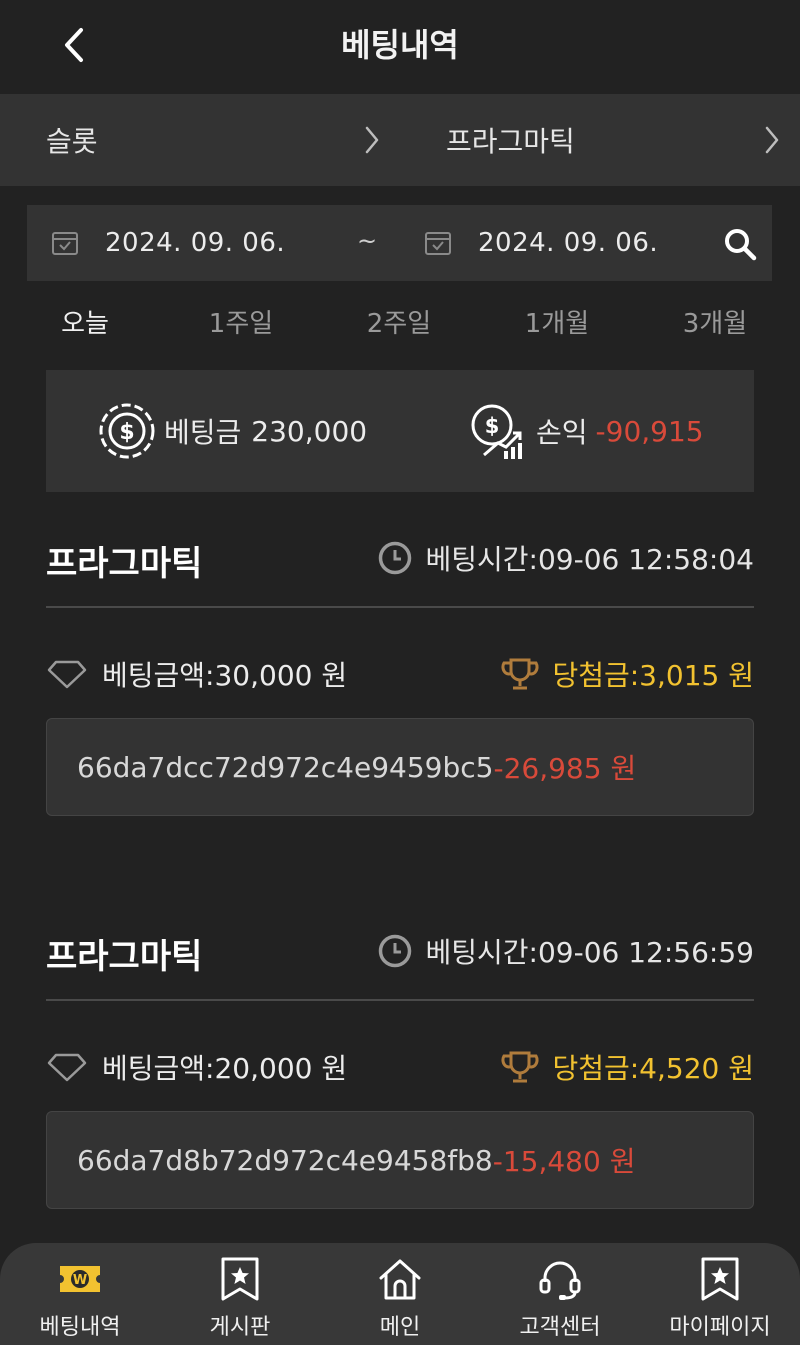 Image resolution: width=800 pixels, height=1345 pixels. Describe the element at coordinates (564, 1161) in the screenshot. I see `round-net: -15,480 원` at that location.